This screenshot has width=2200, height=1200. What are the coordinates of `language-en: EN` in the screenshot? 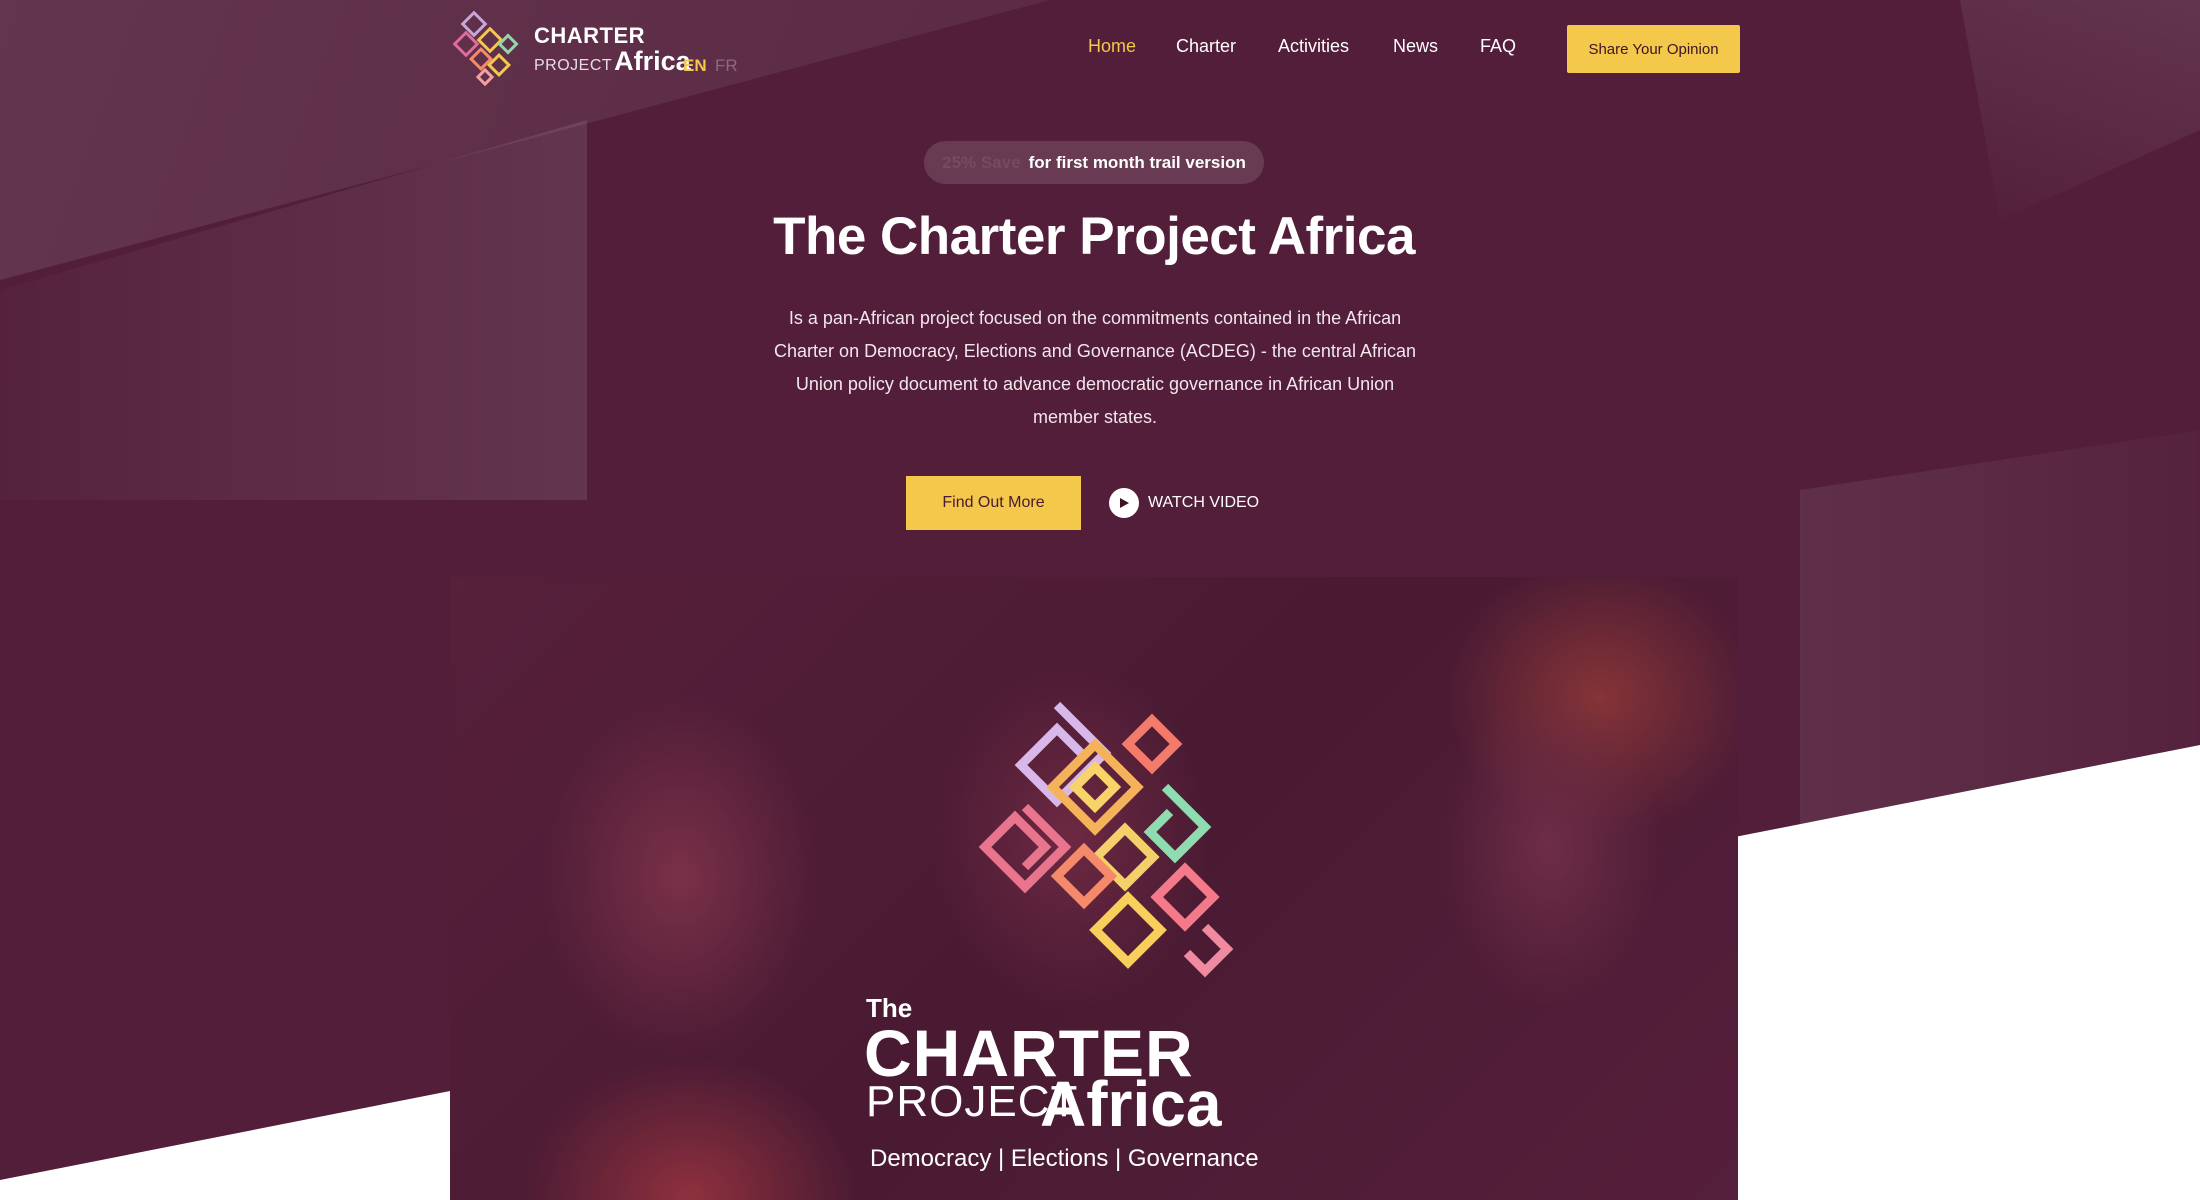 It's located at (695, 66).